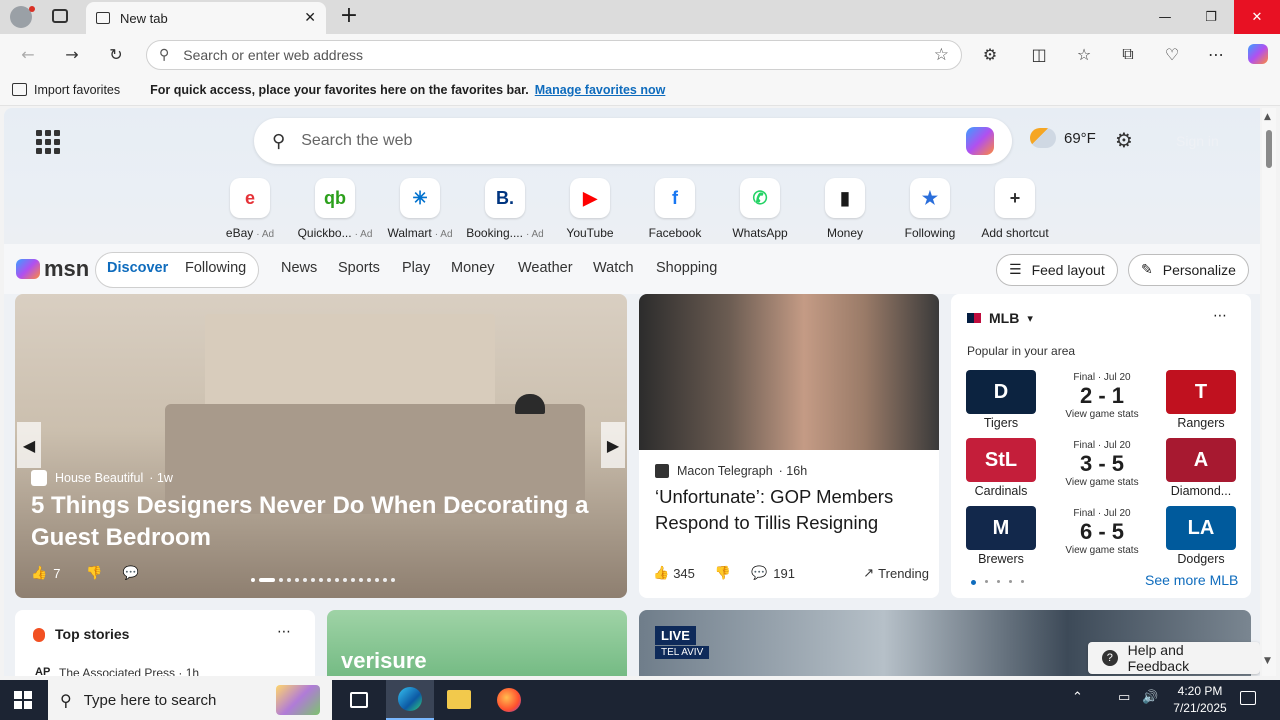  Describe the element at coordinates (137, 268) in the screenshot. I see `tab-discover: Discover` at that location.